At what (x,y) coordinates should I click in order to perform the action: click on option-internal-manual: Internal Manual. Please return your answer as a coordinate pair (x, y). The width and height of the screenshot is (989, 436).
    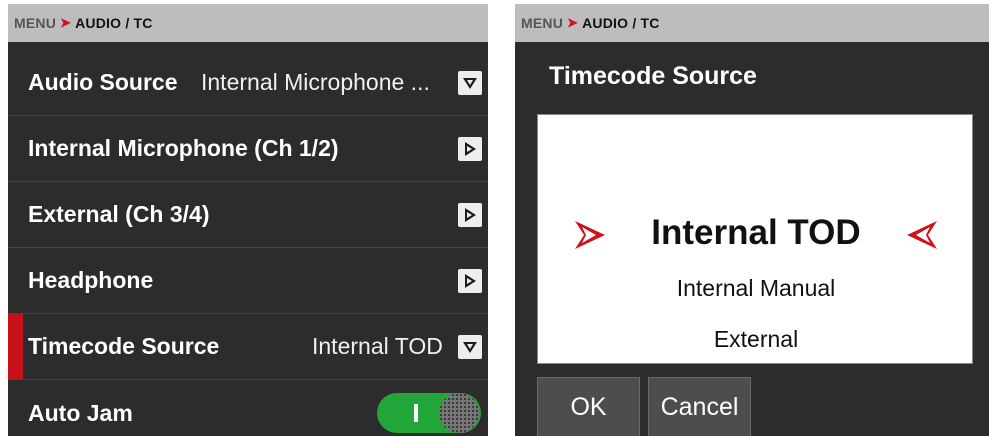
    Looking at the image, I should click on (756, 288).